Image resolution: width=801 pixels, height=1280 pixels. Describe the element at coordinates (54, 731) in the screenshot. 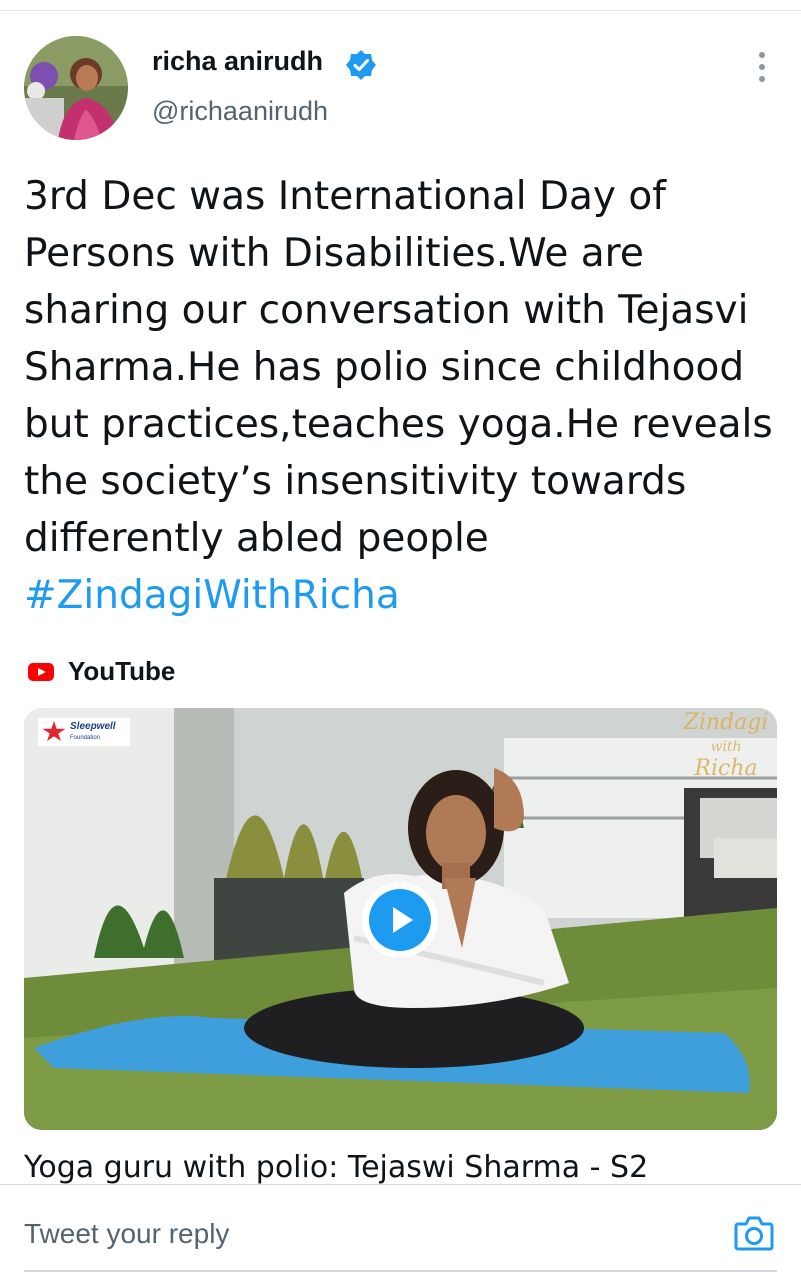

I see `star-icon` at that location.